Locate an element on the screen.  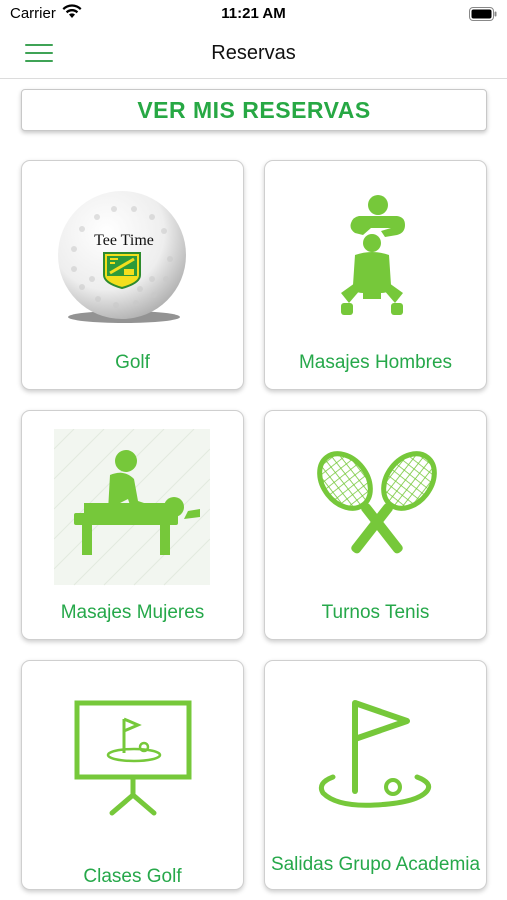
card-label: Turnos Tenis is located at coordinates (375, 612).